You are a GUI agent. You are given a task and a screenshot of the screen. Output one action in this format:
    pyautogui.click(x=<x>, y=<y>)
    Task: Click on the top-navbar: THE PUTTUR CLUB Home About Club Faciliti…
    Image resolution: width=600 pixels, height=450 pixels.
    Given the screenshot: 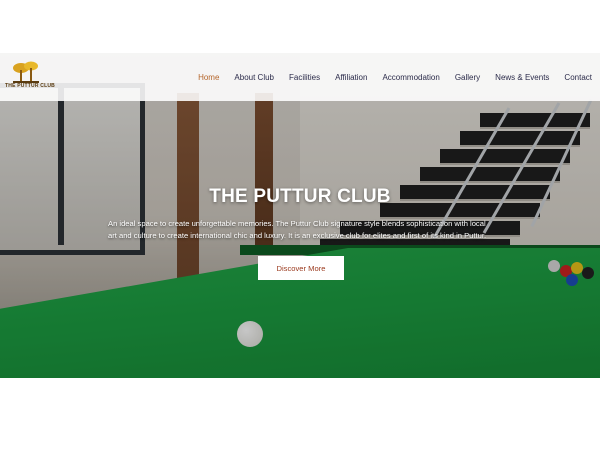 What is the action you would take?
    pyautogui.click(x=300, y=77)
    